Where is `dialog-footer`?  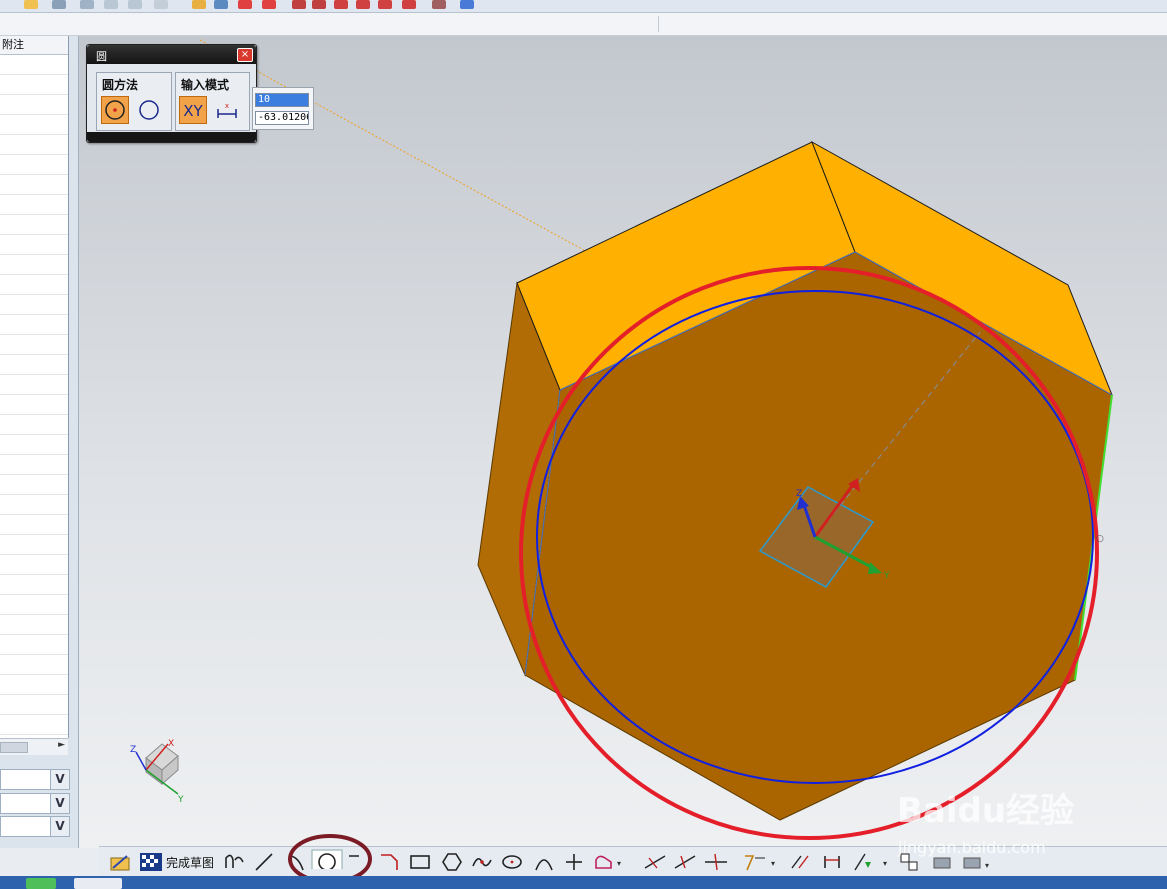 dialog-footer is located at coordinates (171, 137).